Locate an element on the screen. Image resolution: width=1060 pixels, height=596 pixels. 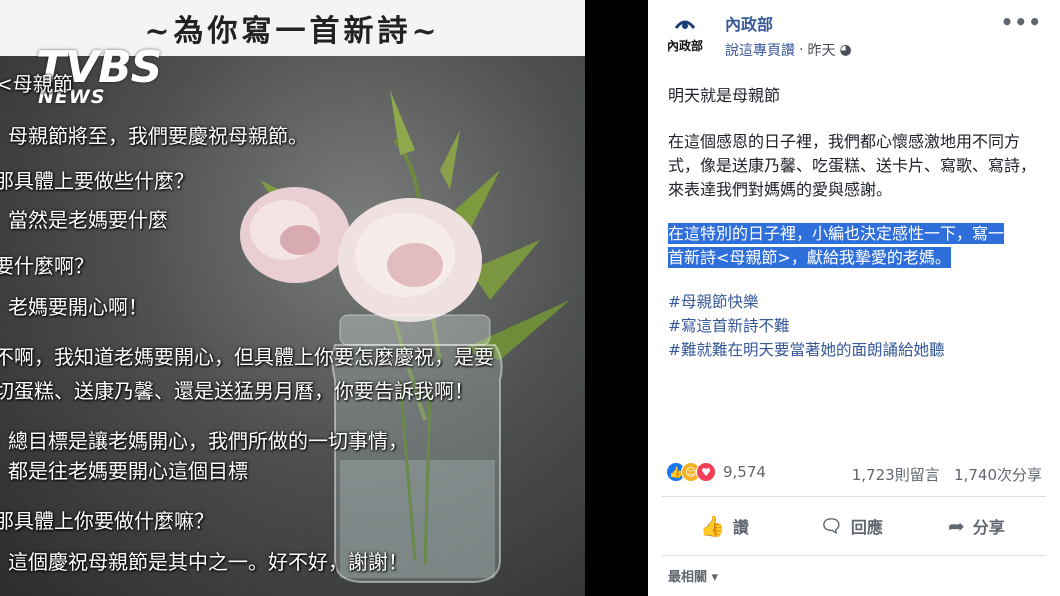
poem-line: 都是往老媽要開心這個目標 is located at coordinates (128, 471).